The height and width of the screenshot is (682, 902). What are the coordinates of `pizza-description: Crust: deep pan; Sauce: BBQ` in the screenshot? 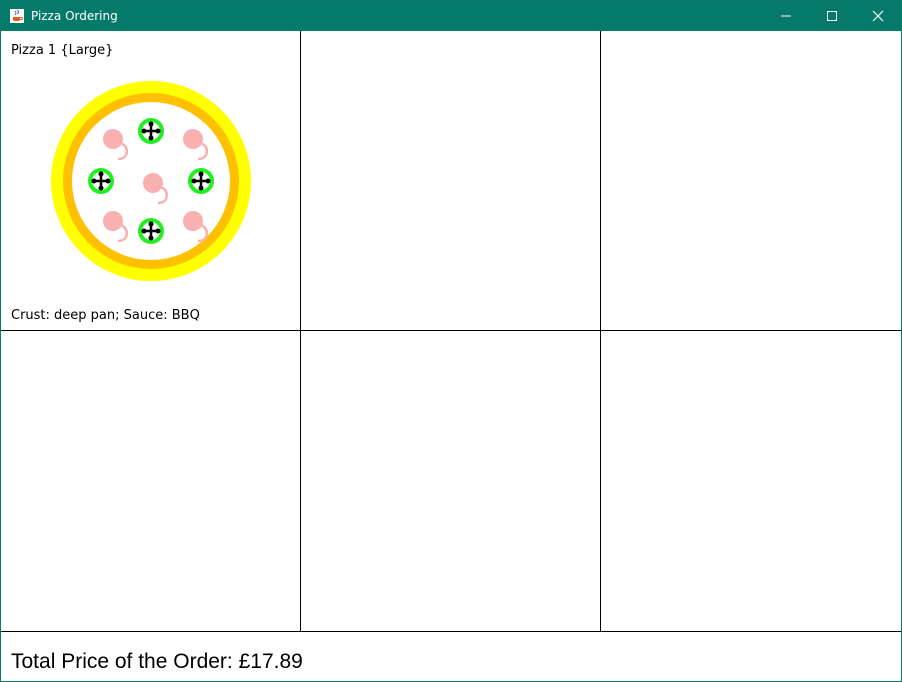 It's located at (105, 315).